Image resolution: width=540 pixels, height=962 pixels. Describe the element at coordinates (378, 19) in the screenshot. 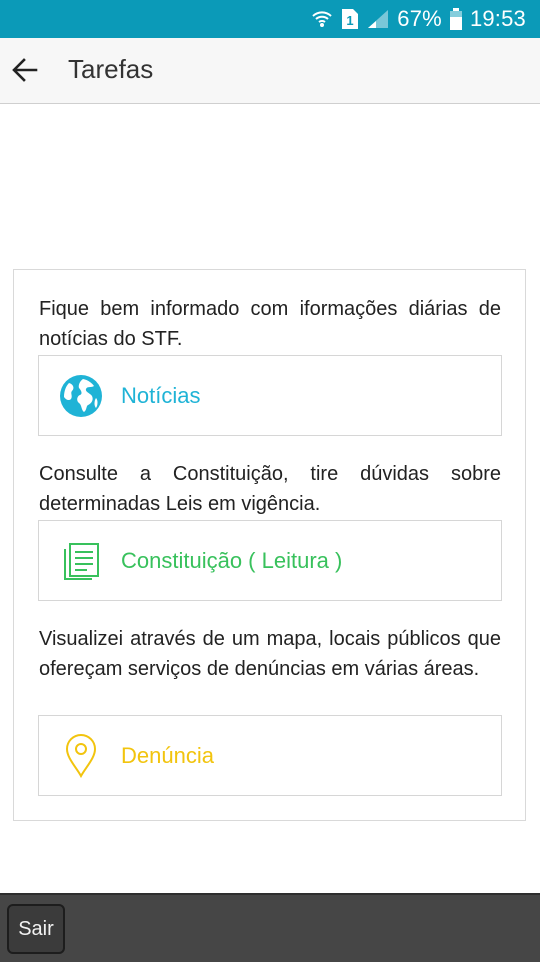

I see `signal-icon` at that location.